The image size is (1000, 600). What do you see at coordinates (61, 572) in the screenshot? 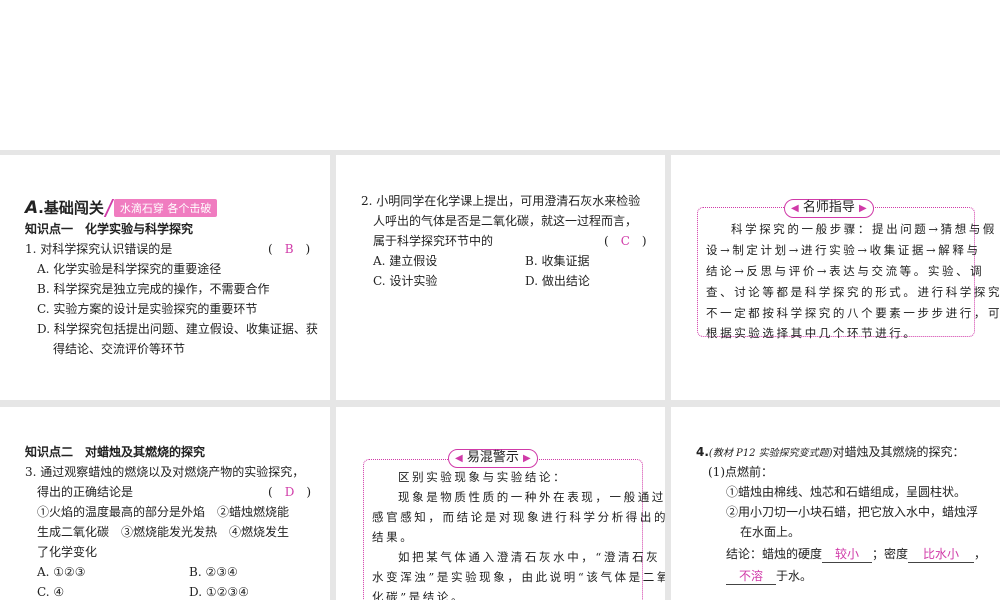
I see `q3-option: A. ①②③` at bounding box center [61, 572].